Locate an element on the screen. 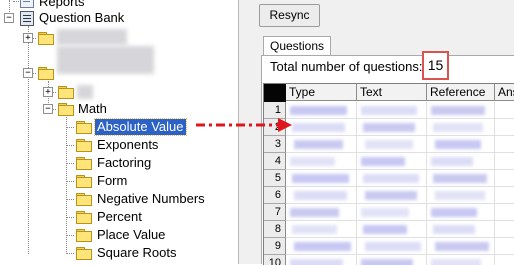 The width and height of the screenshot is (514, 265). grid-corner is located at coordinates (275, 93).